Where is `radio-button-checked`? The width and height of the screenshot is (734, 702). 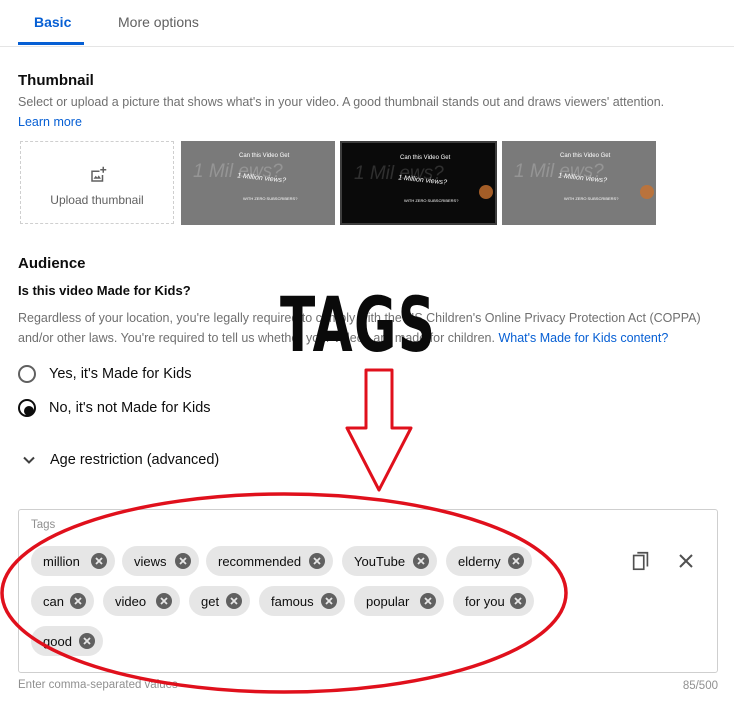
radio-button-checked is located at coordinates (27, 408).